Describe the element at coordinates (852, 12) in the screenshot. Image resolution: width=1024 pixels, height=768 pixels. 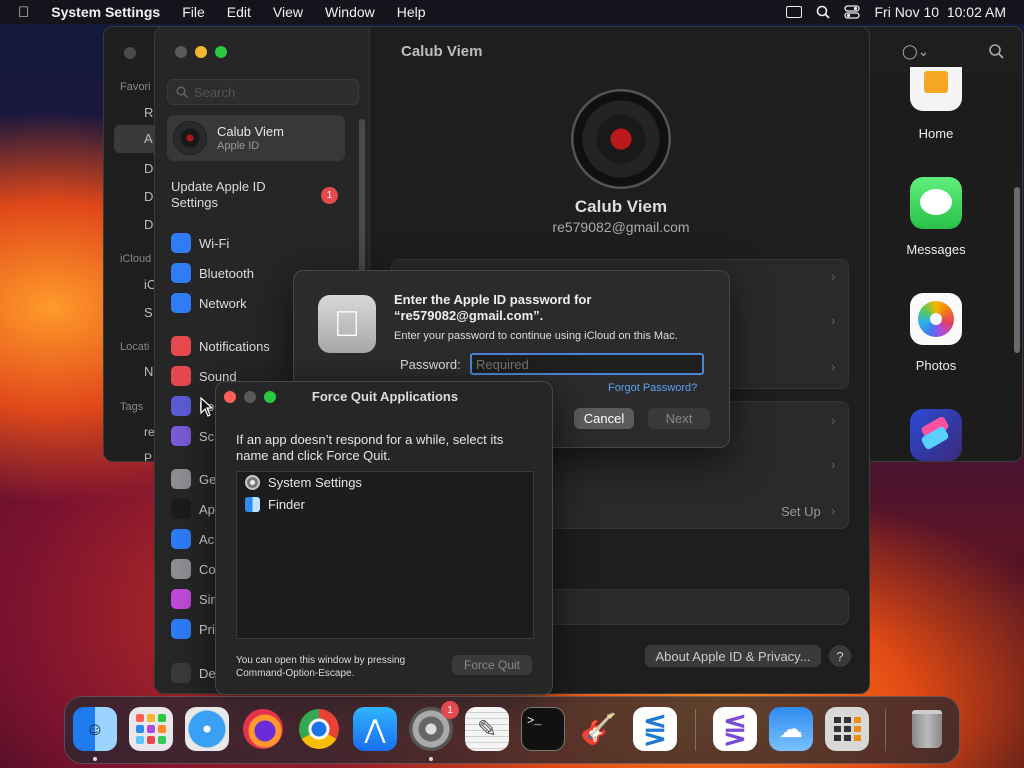
I see `control-center-icon` at that location.